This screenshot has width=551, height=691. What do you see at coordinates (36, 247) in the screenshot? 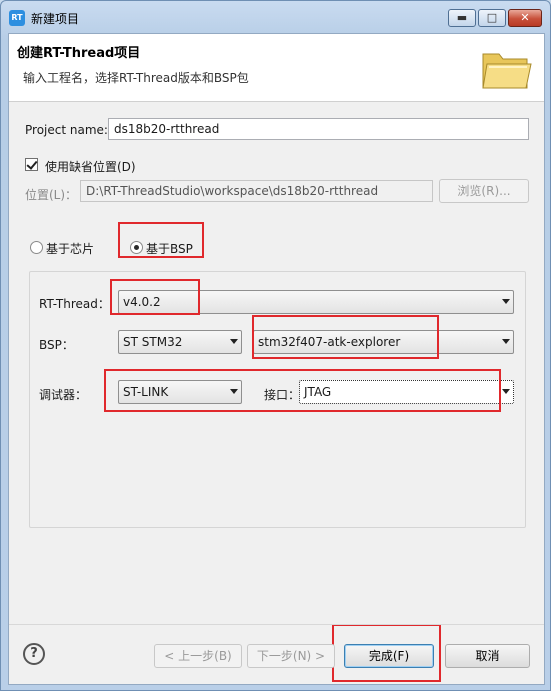
I see `radio-based-on-chip` at bounding box center [36, 247].